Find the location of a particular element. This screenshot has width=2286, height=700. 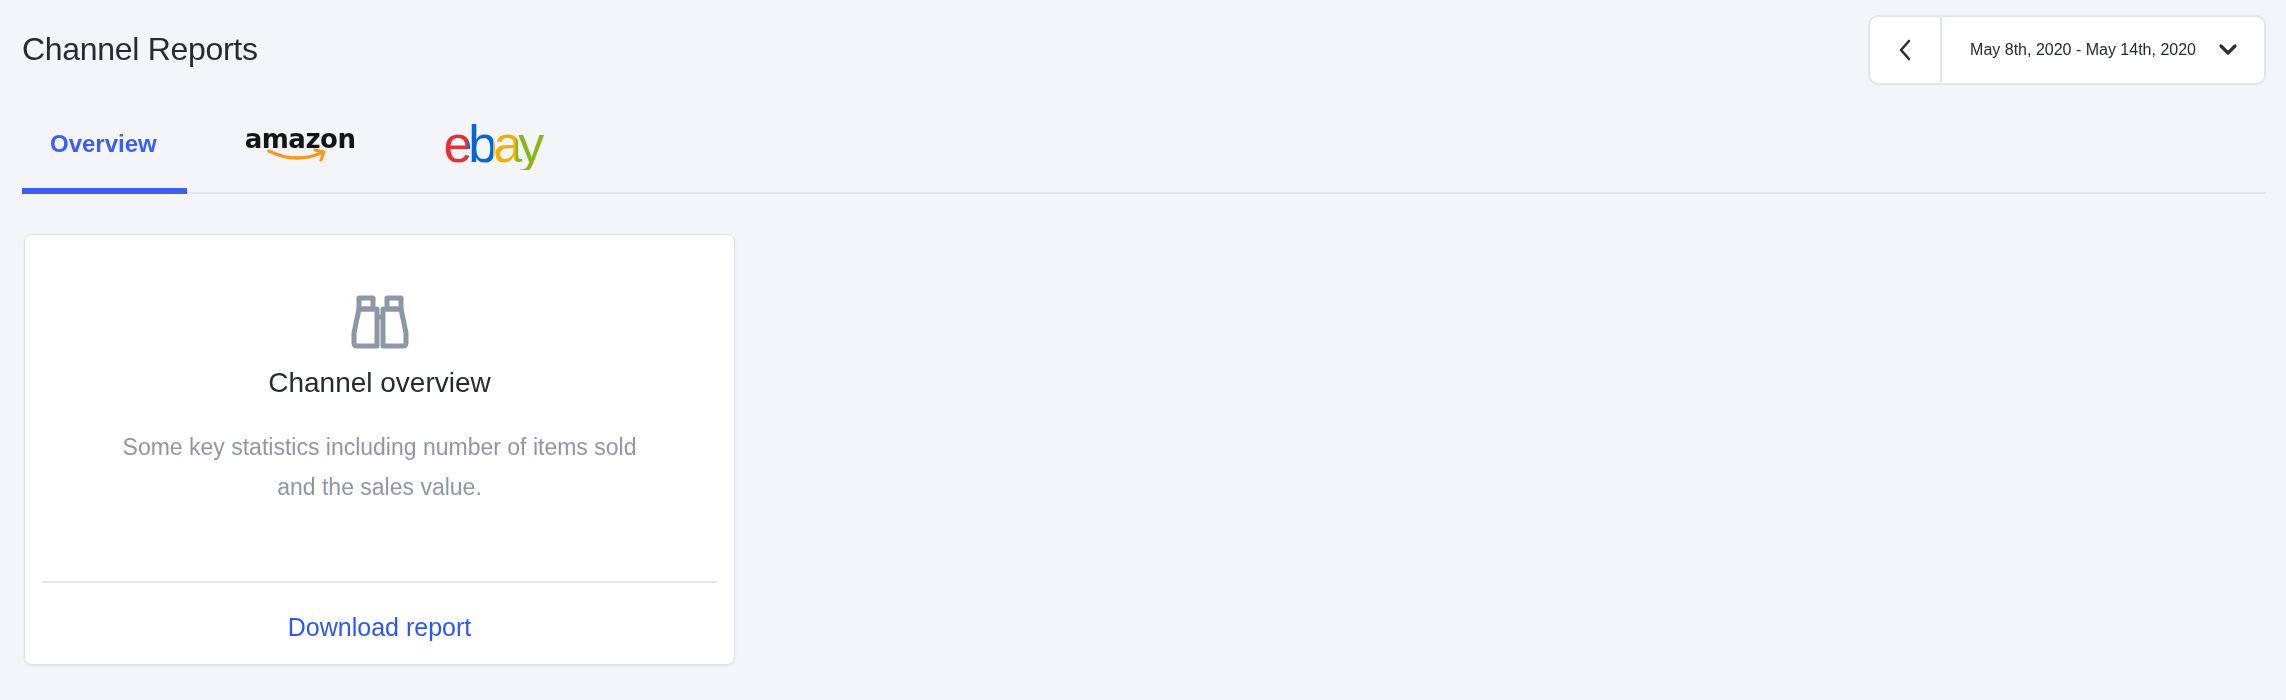

card-title: Channel overview is located at coordinates (379, 383).